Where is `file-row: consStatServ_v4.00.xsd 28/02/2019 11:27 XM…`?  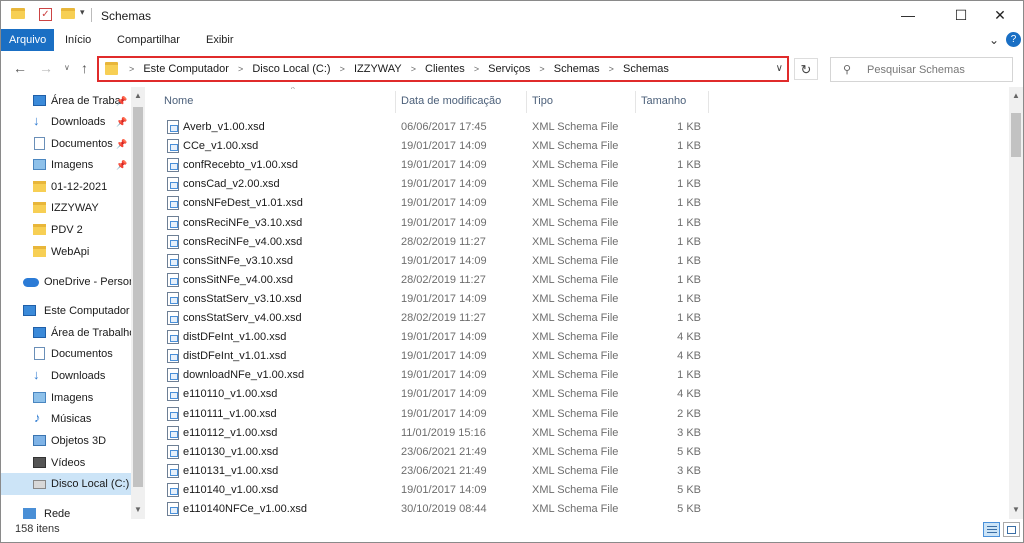 file-row: consStatServ_v4.00.xsd 28/02/2019 11:27 XM… is located at coordinates (427, 318).